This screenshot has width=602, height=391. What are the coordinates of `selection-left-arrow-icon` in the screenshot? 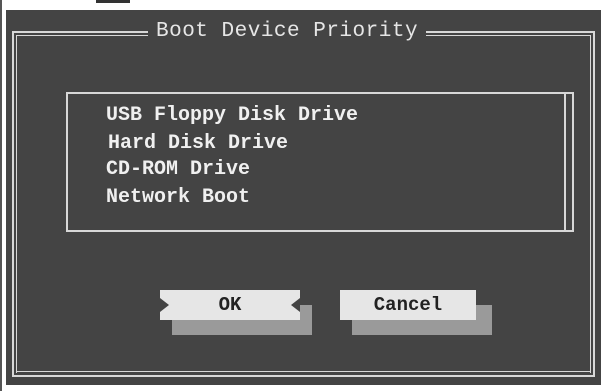 It's located at (295, 305).